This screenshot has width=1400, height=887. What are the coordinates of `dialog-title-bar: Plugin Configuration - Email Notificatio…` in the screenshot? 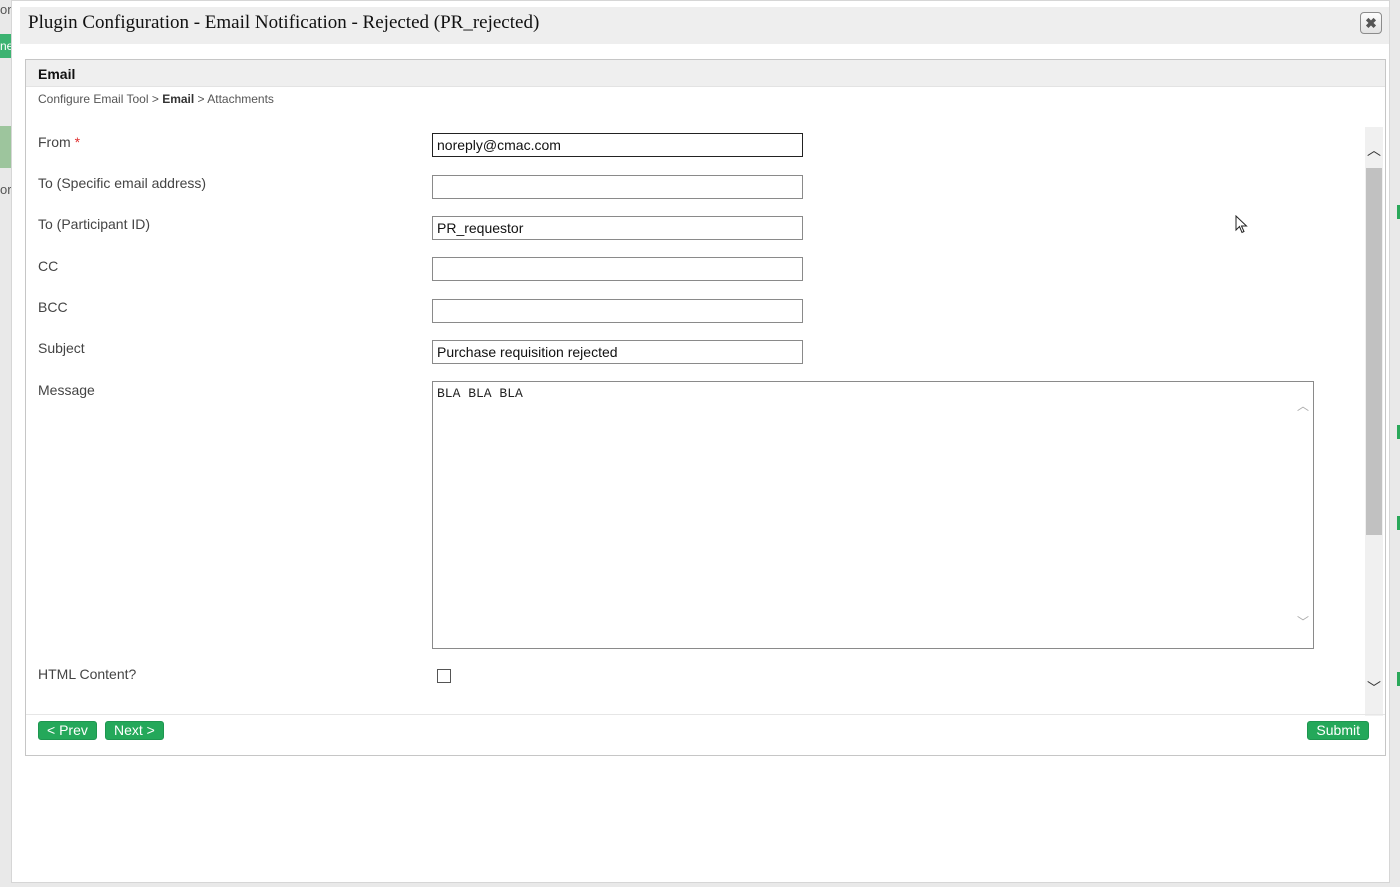 It's located at (704, 25).